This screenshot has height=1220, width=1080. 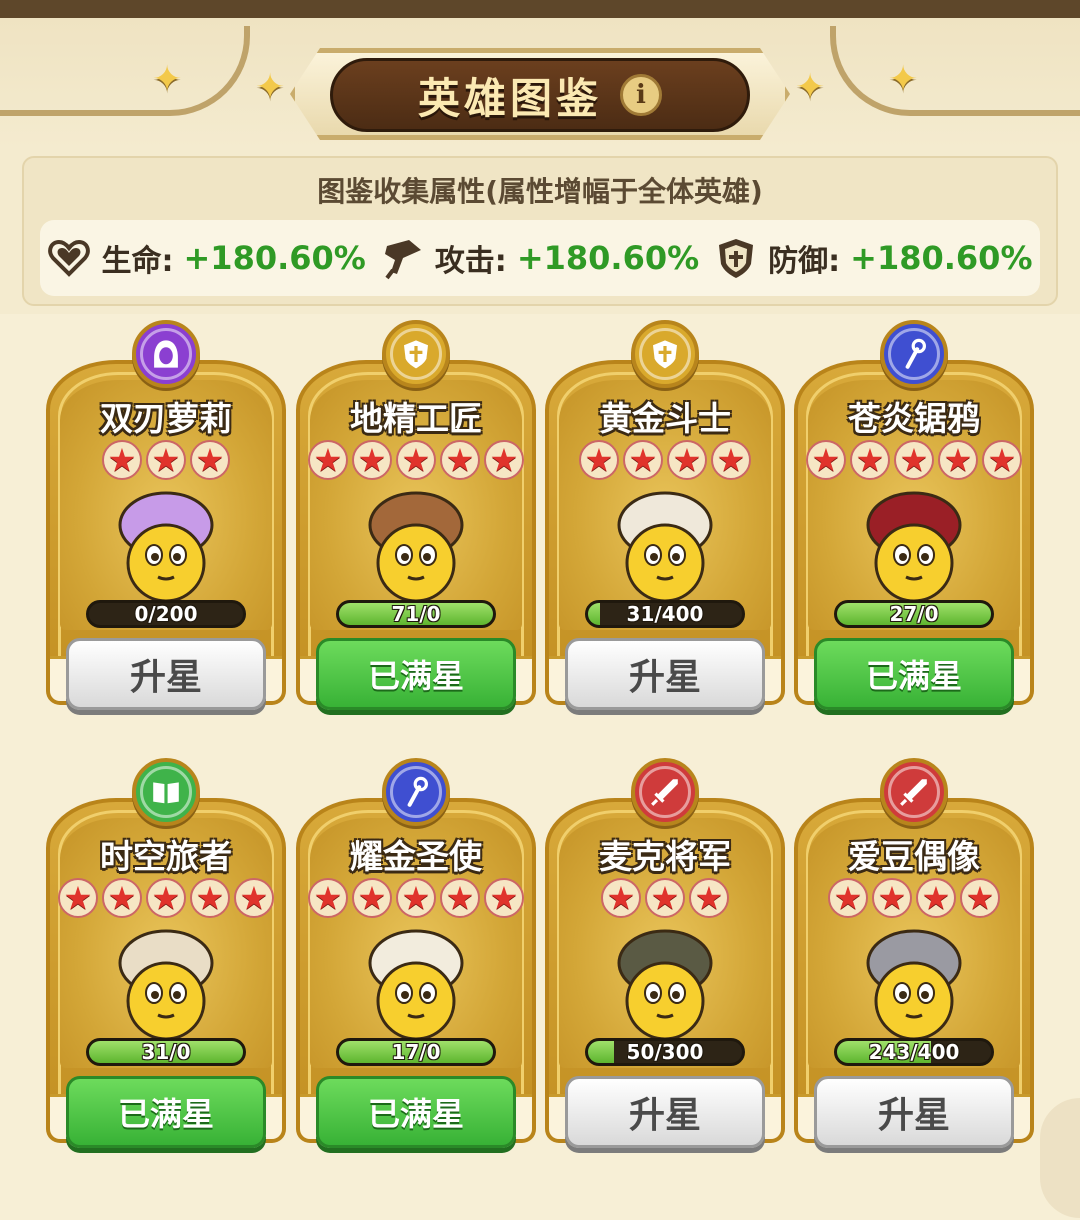 I want to click on shield-class-icon, so click(x=665, y=354).